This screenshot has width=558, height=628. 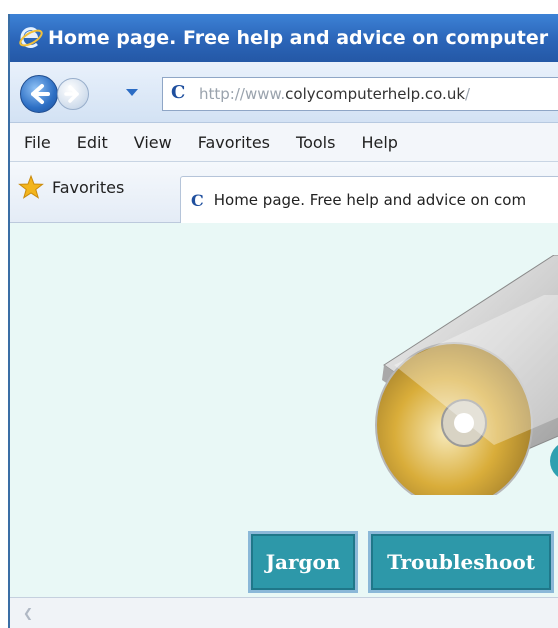 I want to click on scroll-left-icon: ❮, so click(x=28, y=613).